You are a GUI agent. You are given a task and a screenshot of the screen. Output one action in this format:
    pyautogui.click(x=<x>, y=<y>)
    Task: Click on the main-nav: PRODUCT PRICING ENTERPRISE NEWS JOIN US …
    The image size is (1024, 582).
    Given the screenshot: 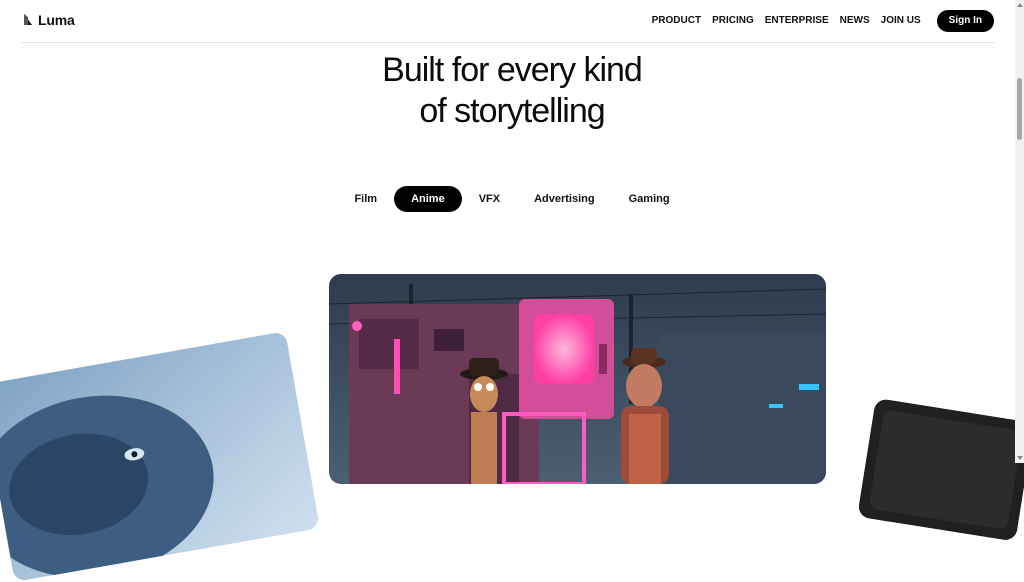 What is the action you would take?
    pyautogui.click(x=817, y=21)
    